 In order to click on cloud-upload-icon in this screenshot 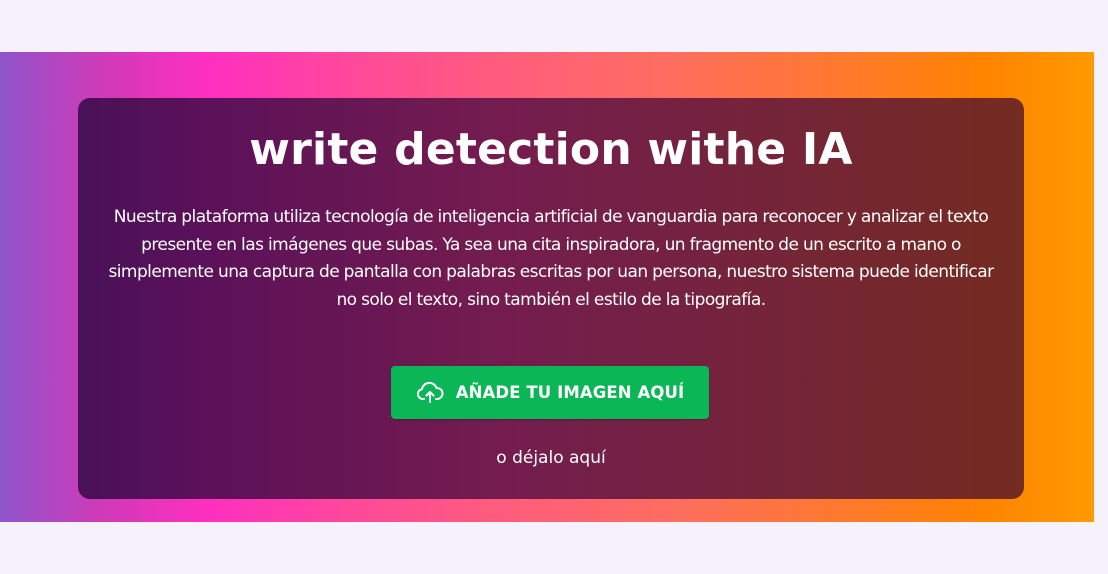, I will do `click(430, 393)`.